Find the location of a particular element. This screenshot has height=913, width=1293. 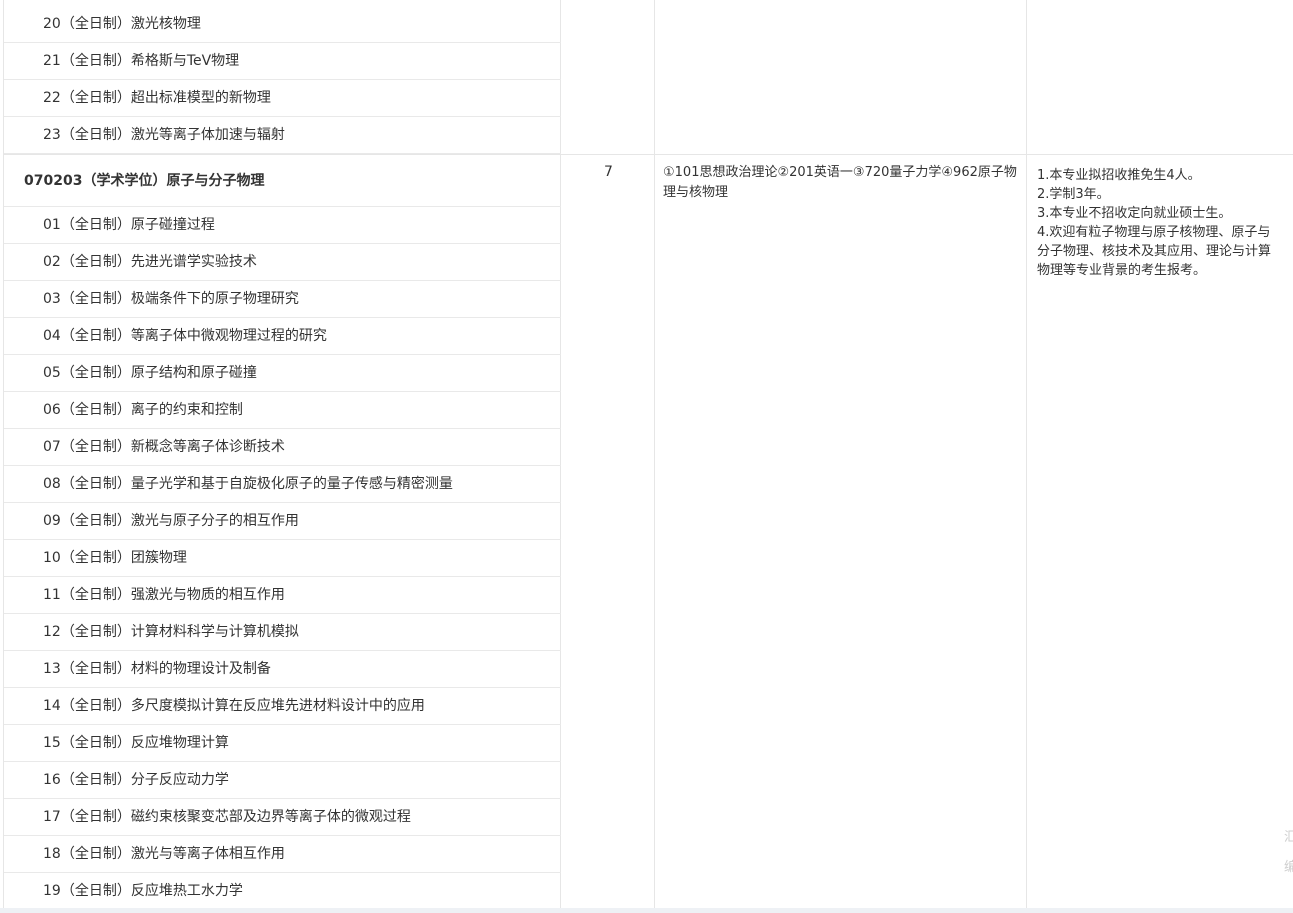

table-row: 13（全日制）材料的物理设计及制备 is located at coordinates (282, 669).